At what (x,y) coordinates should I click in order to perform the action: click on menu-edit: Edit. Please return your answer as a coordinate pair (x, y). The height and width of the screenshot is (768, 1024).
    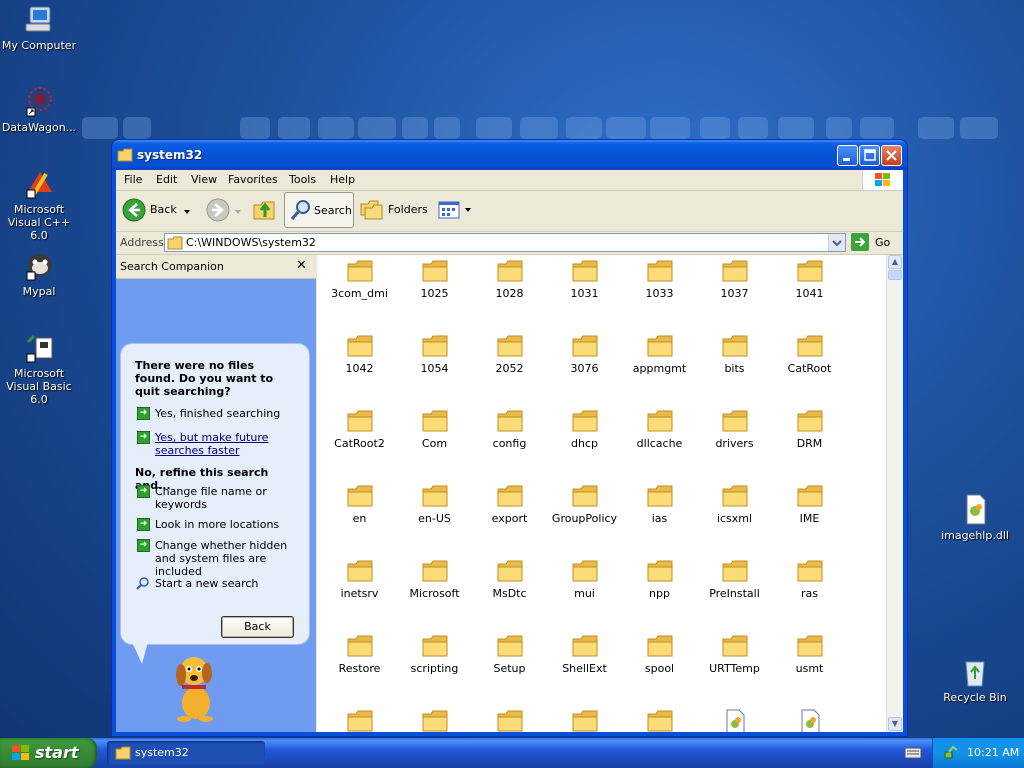
    Looking at the image, I should click on (166, 179).